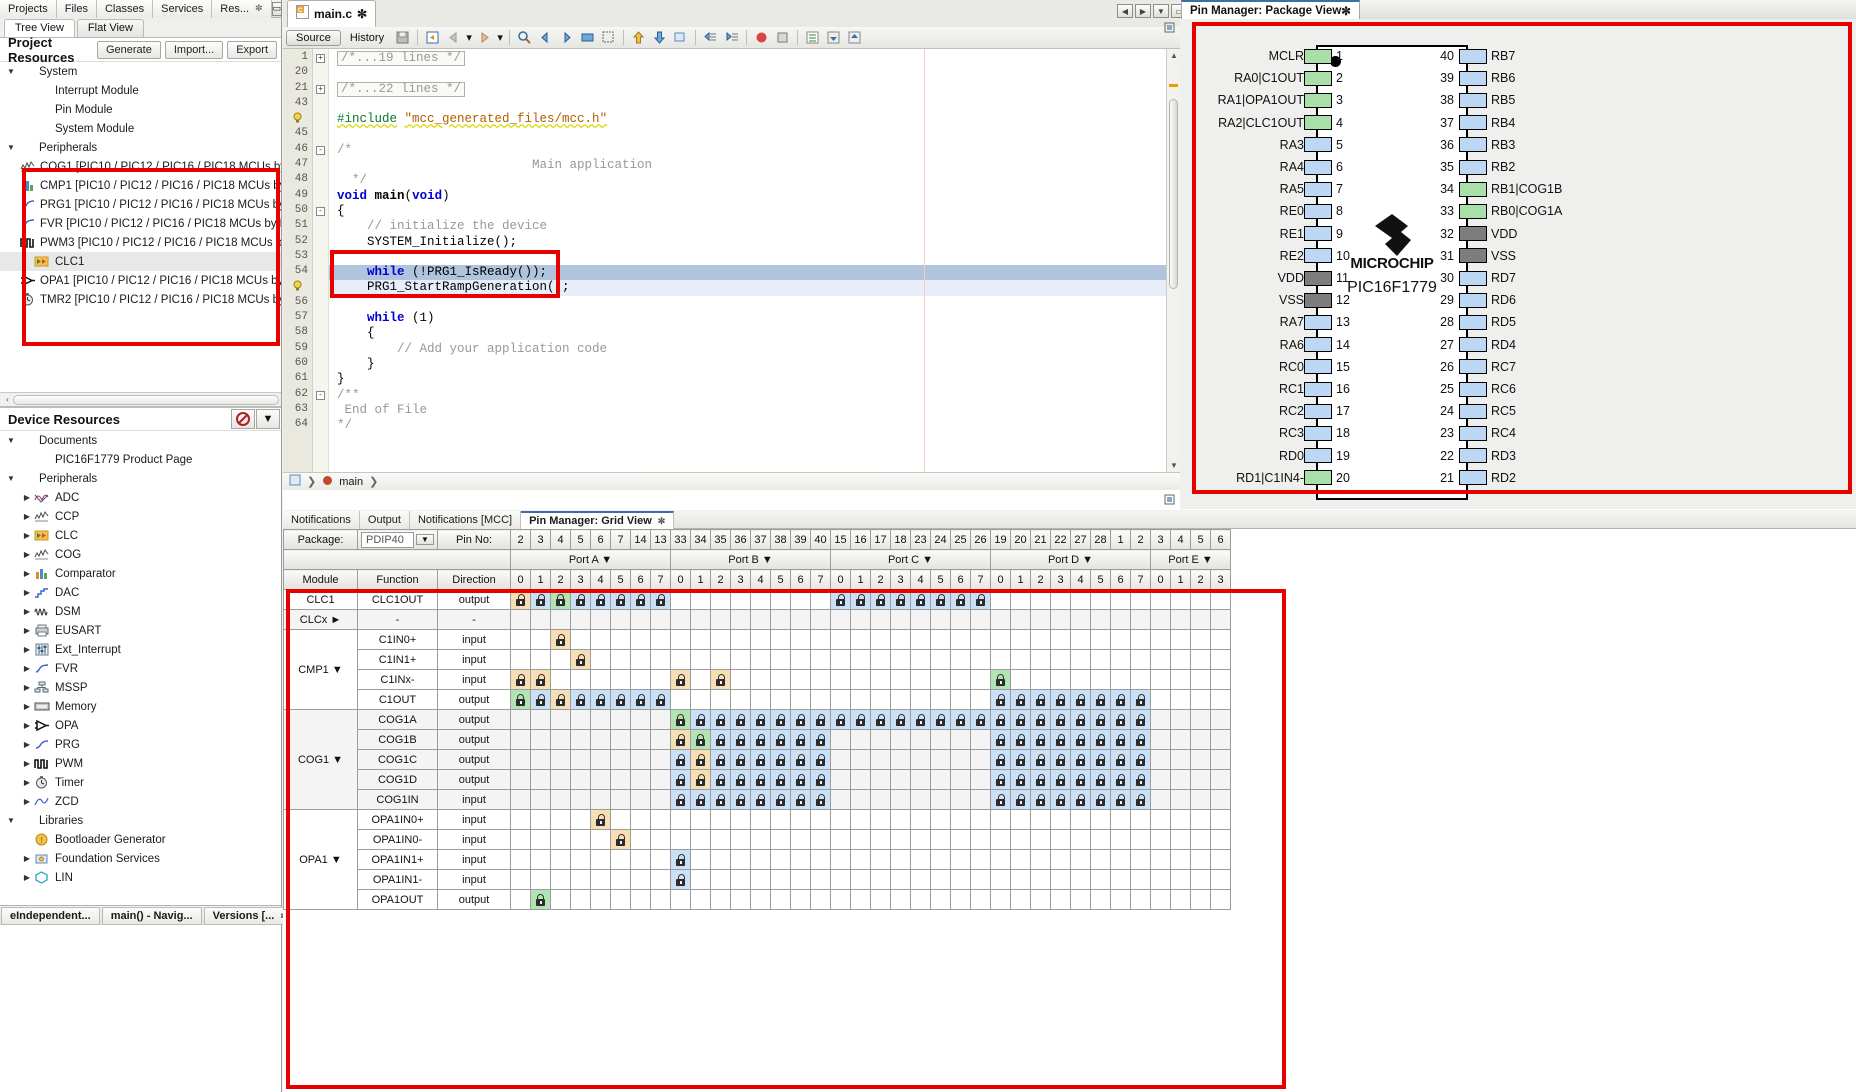 Image resolution: width=1856 pixels, height=1092 pixels. I want to click on tree-item: CLC1, so click(140, 261).